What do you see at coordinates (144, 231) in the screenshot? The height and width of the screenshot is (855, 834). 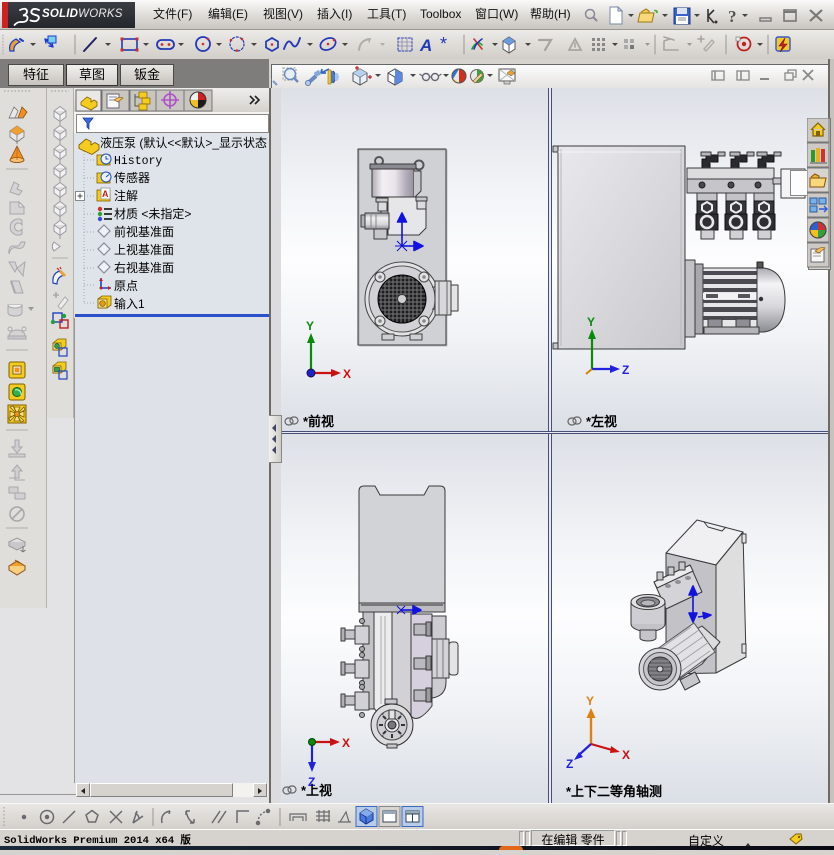 I see `svg-text: 前视基准面` at bounding box center [144, 231].